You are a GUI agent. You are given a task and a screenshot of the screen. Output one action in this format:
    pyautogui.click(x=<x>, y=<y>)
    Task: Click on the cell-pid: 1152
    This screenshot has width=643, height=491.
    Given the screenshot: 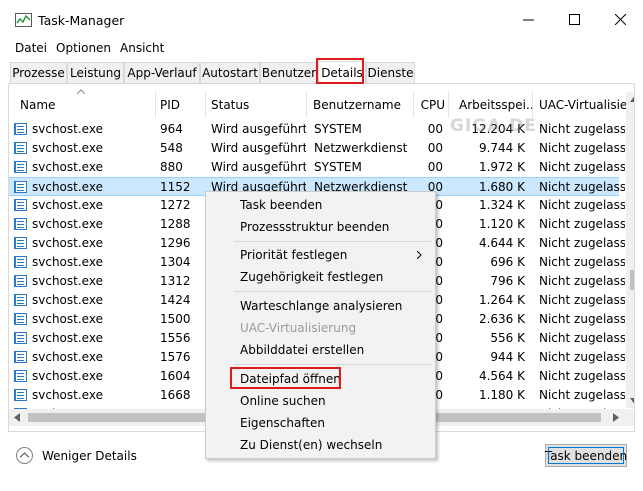 What is the action you would take?
    pyautogui.click(x=175, y=187)
    